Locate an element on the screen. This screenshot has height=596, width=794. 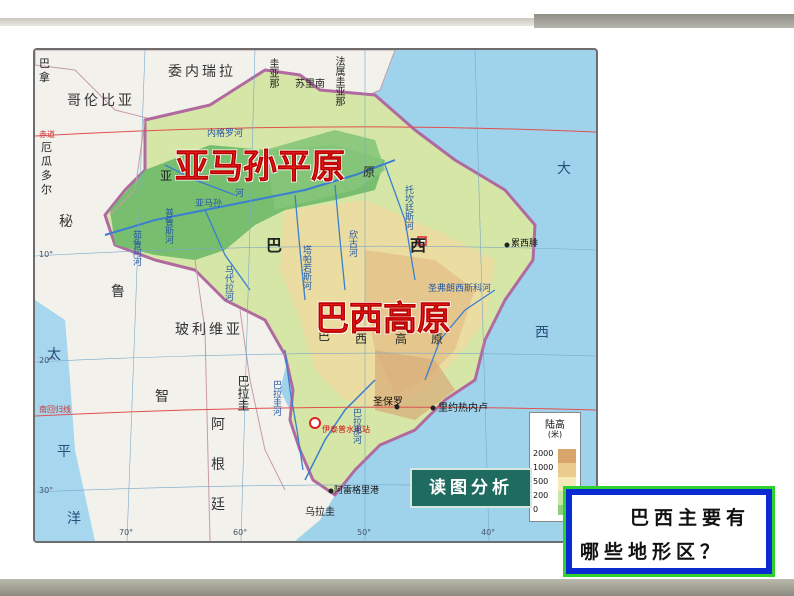
legend-tick-500: 500 is located at coordinates (541, 481).